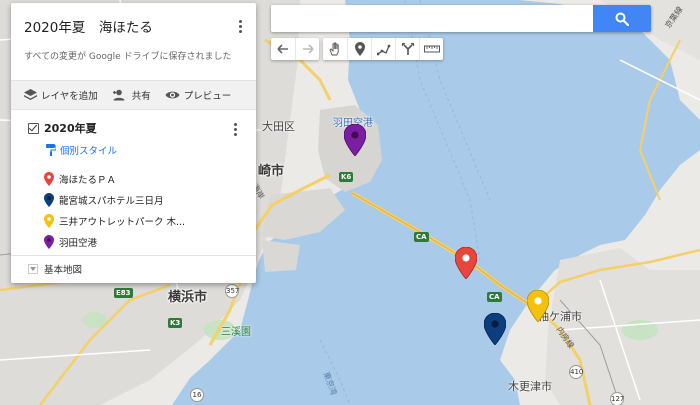 This screenshot has height=405, width=700. Describe the element at coordinates (151, 150) in the screenshot. I see `individual-style-link: 個別スタイル` at that location.